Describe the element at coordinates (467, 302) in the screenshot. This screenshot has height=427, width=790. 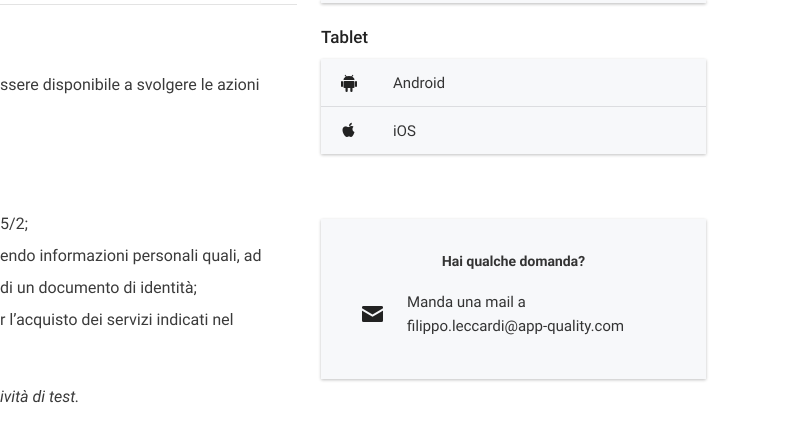
I see `contact-text: Manda una mail a` at that location.